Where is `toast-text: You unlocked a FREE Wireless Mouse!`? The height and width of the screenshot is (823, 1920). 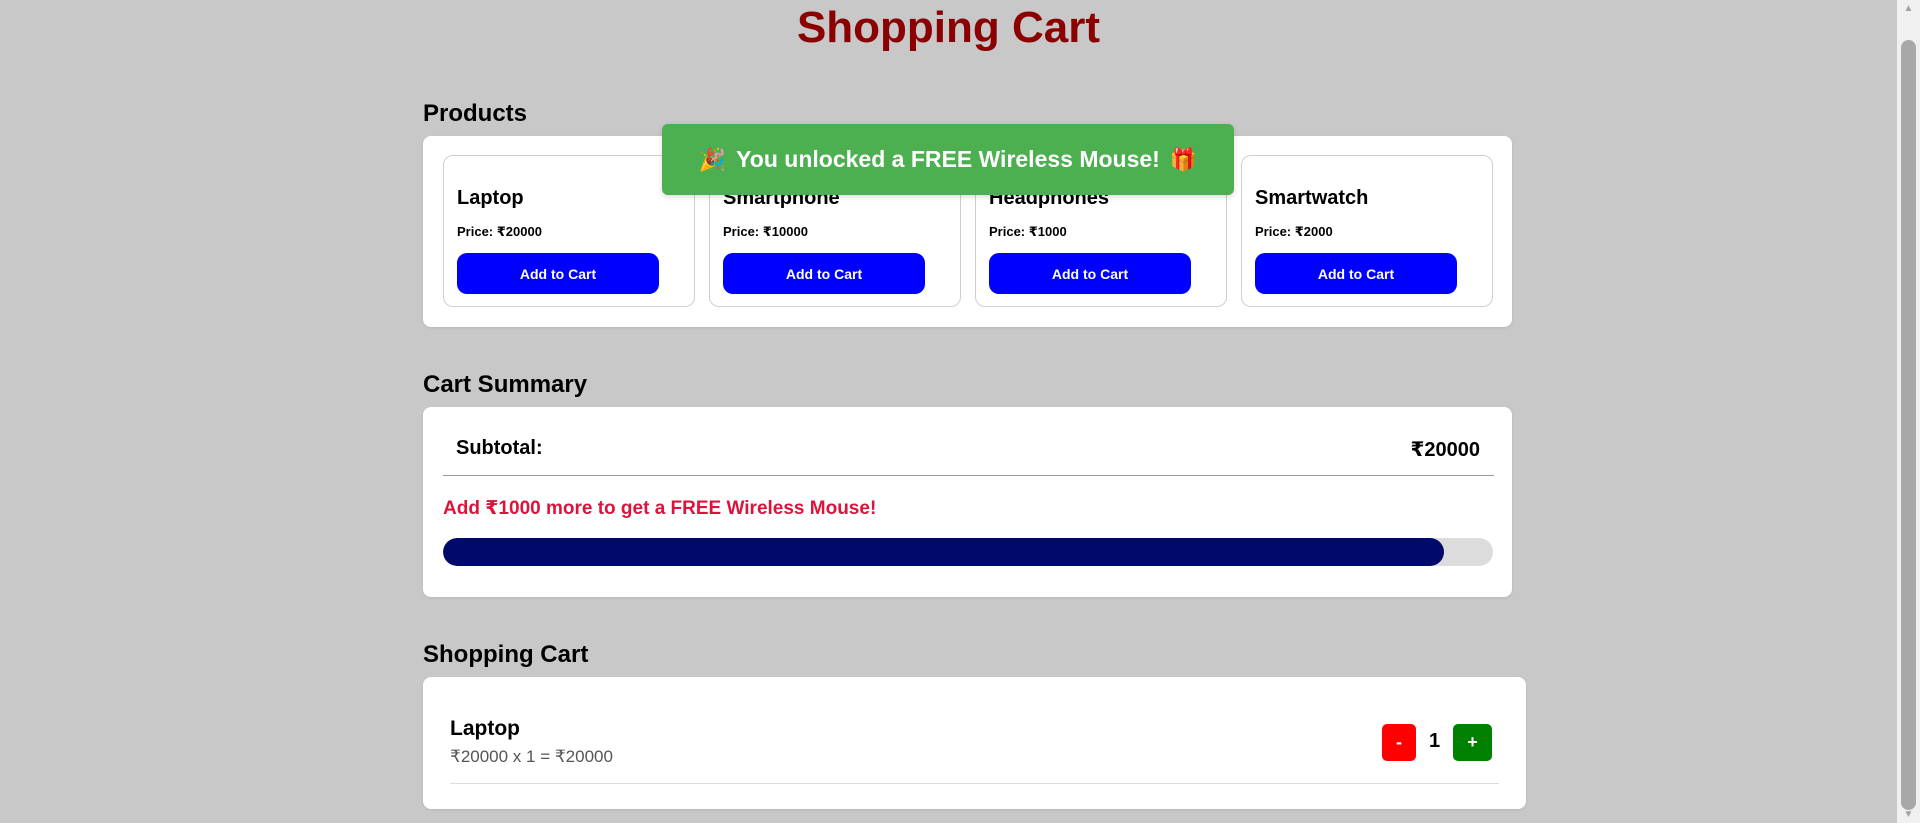 toast-text: You unlocked a FREE Wireless Mouse! is located at coordinates (948, 159).